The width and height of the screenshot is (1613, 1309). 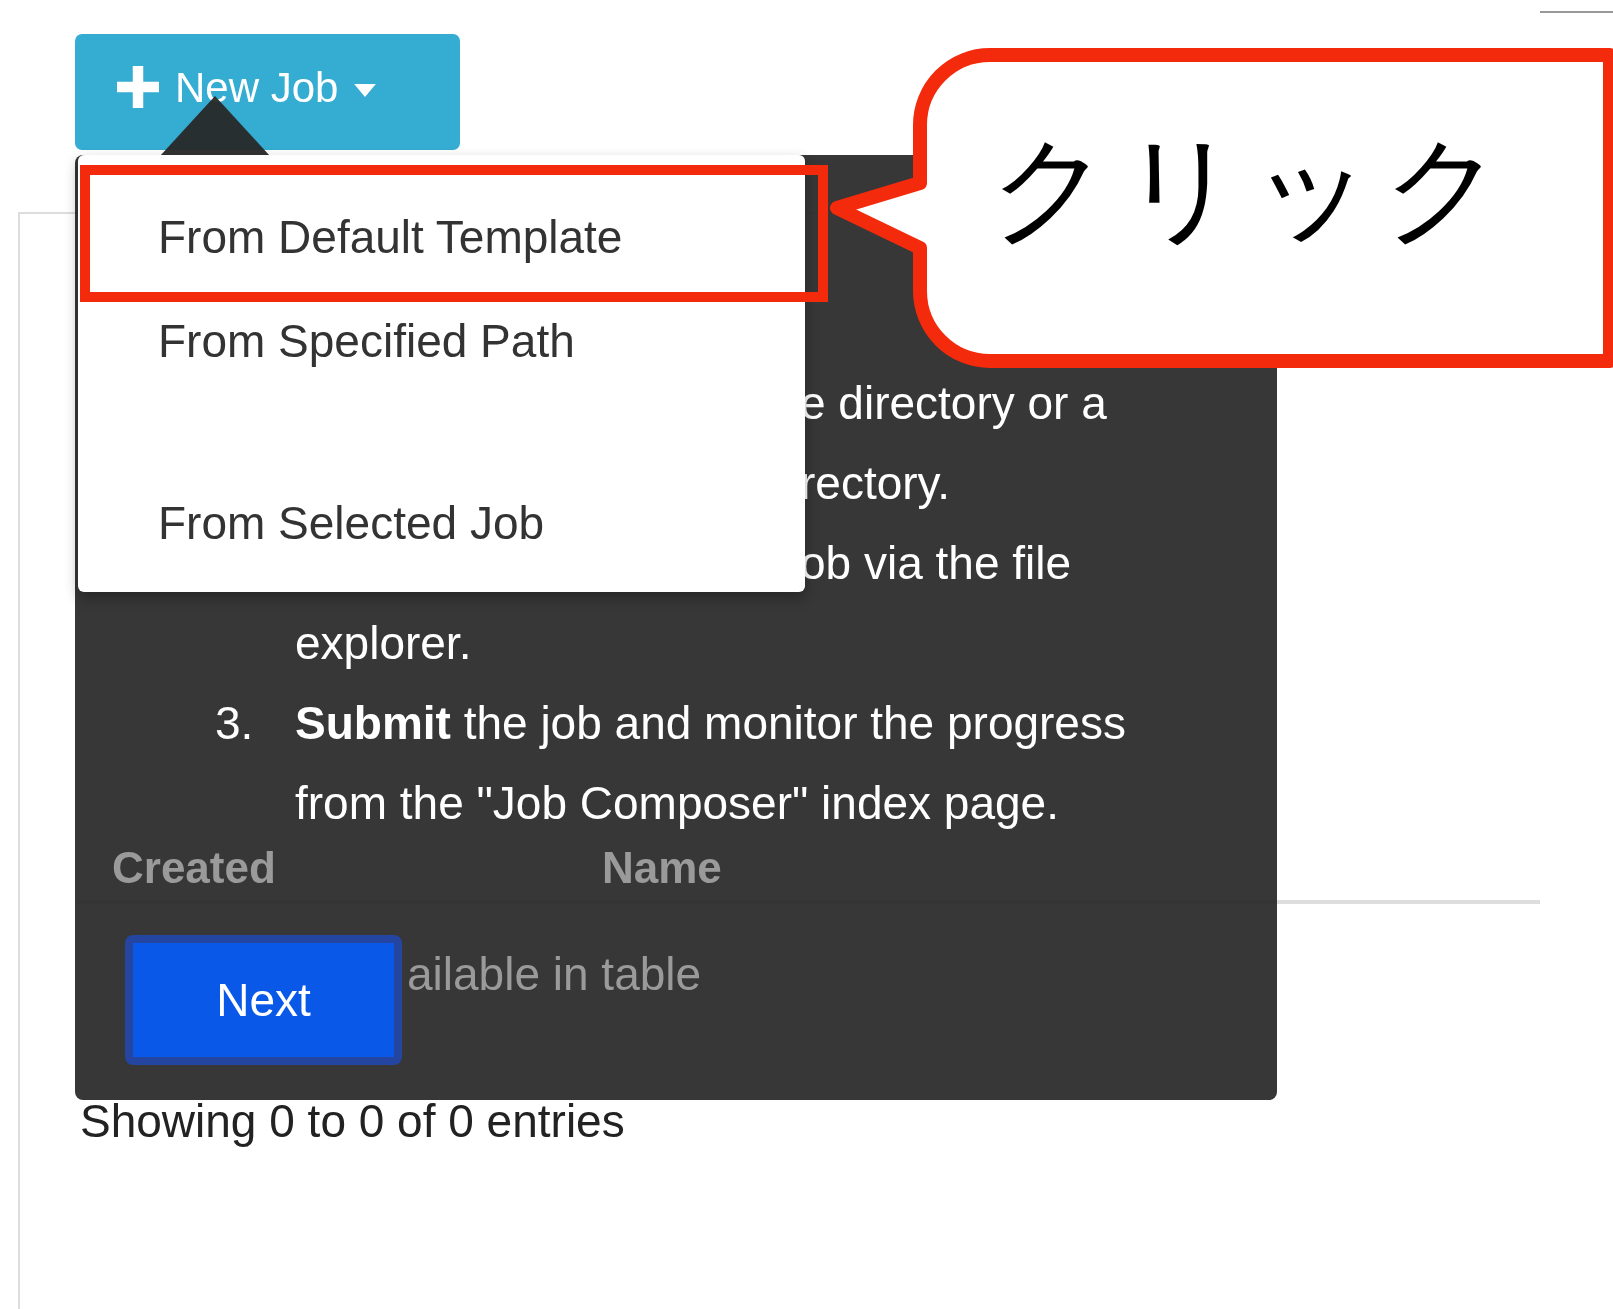 What do you see at coordinates (1252, 188) in the screenshot?
I see `callout-text: クリック` at bounding box center [1252, 188].